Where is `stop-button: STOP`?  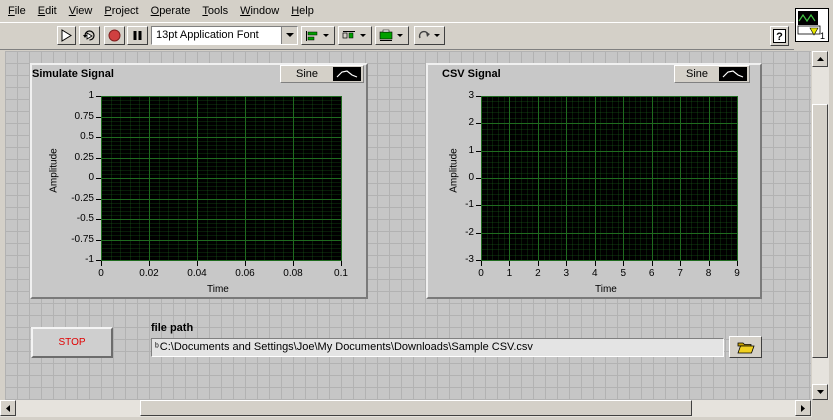
stop-button: STOP is located at coordinates (72, 342).